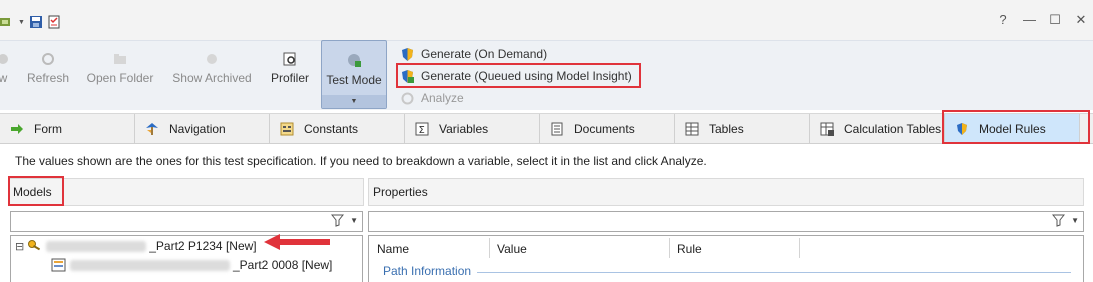 This screenshot has width=1093, height=282. What do you see at coordinates (1081, 20) in the screenshot?
I see `close-button: ✕` at bounding box center [1081, 20].